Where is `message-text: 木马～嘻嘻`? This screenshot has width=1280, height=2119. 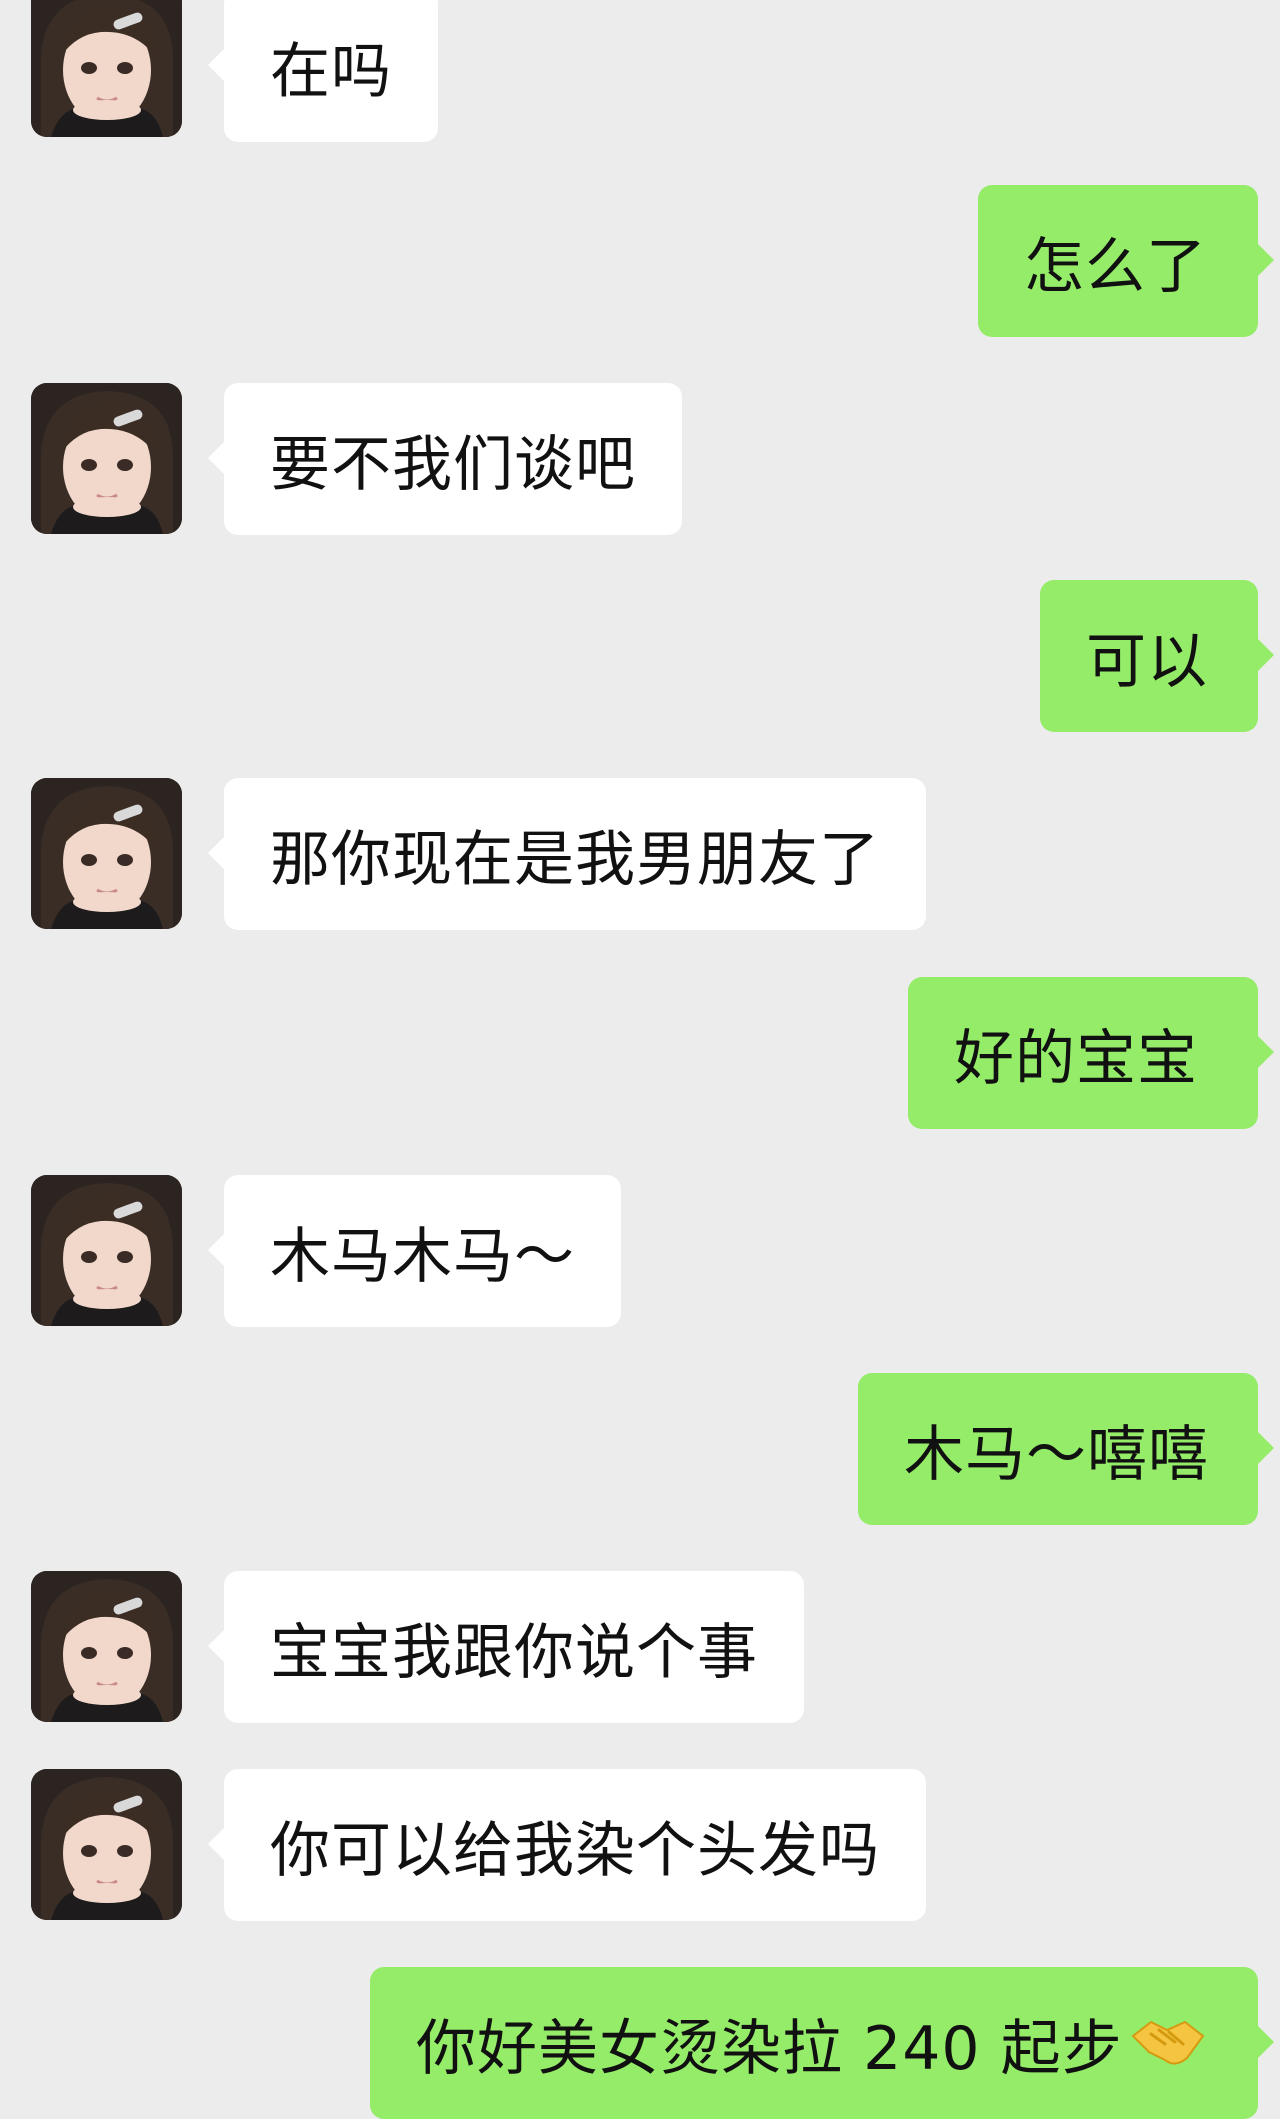 message-text: 木马～嘻嘻 is located at coordinates (1056, 1454).